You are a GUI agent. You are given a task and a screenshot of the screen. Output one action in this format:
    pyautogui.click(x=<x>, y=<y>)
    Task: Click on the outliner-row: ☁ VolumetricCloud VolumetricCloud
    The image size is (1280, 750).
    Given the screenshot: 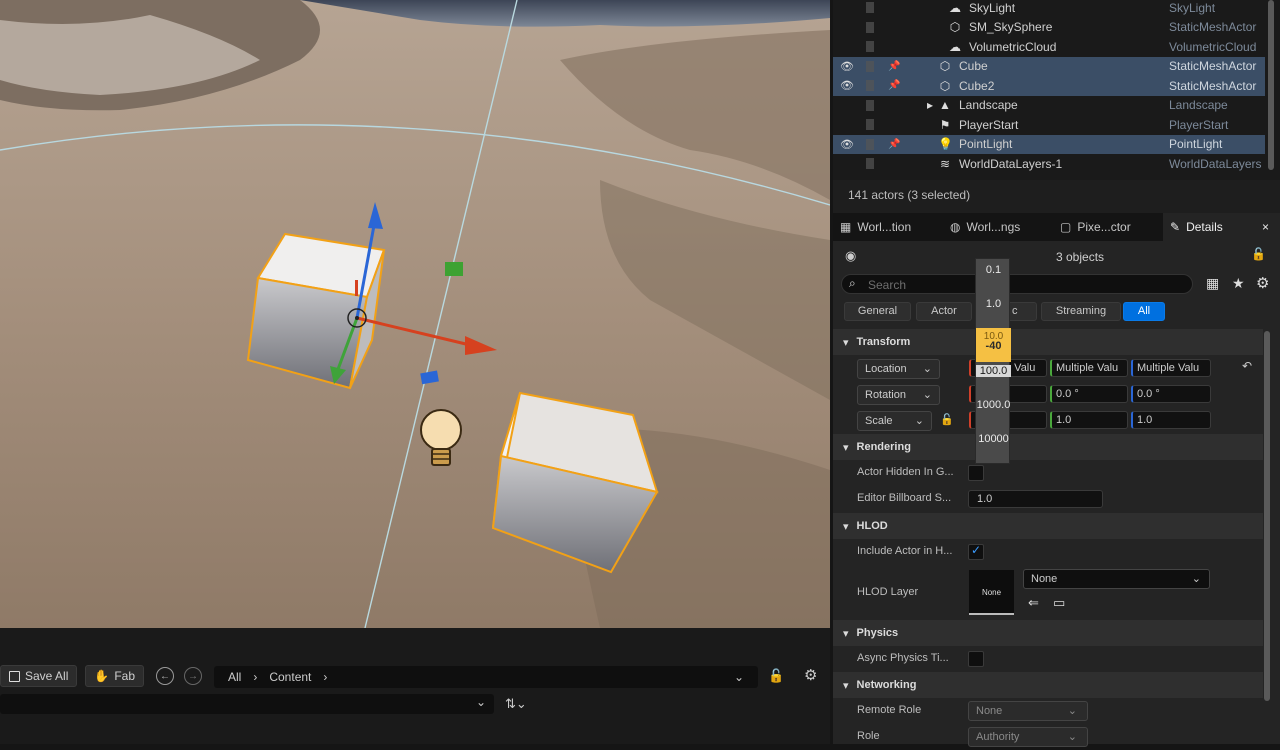 What is the action you would take?
    pyautogui.click(x=1049, y=47)
    